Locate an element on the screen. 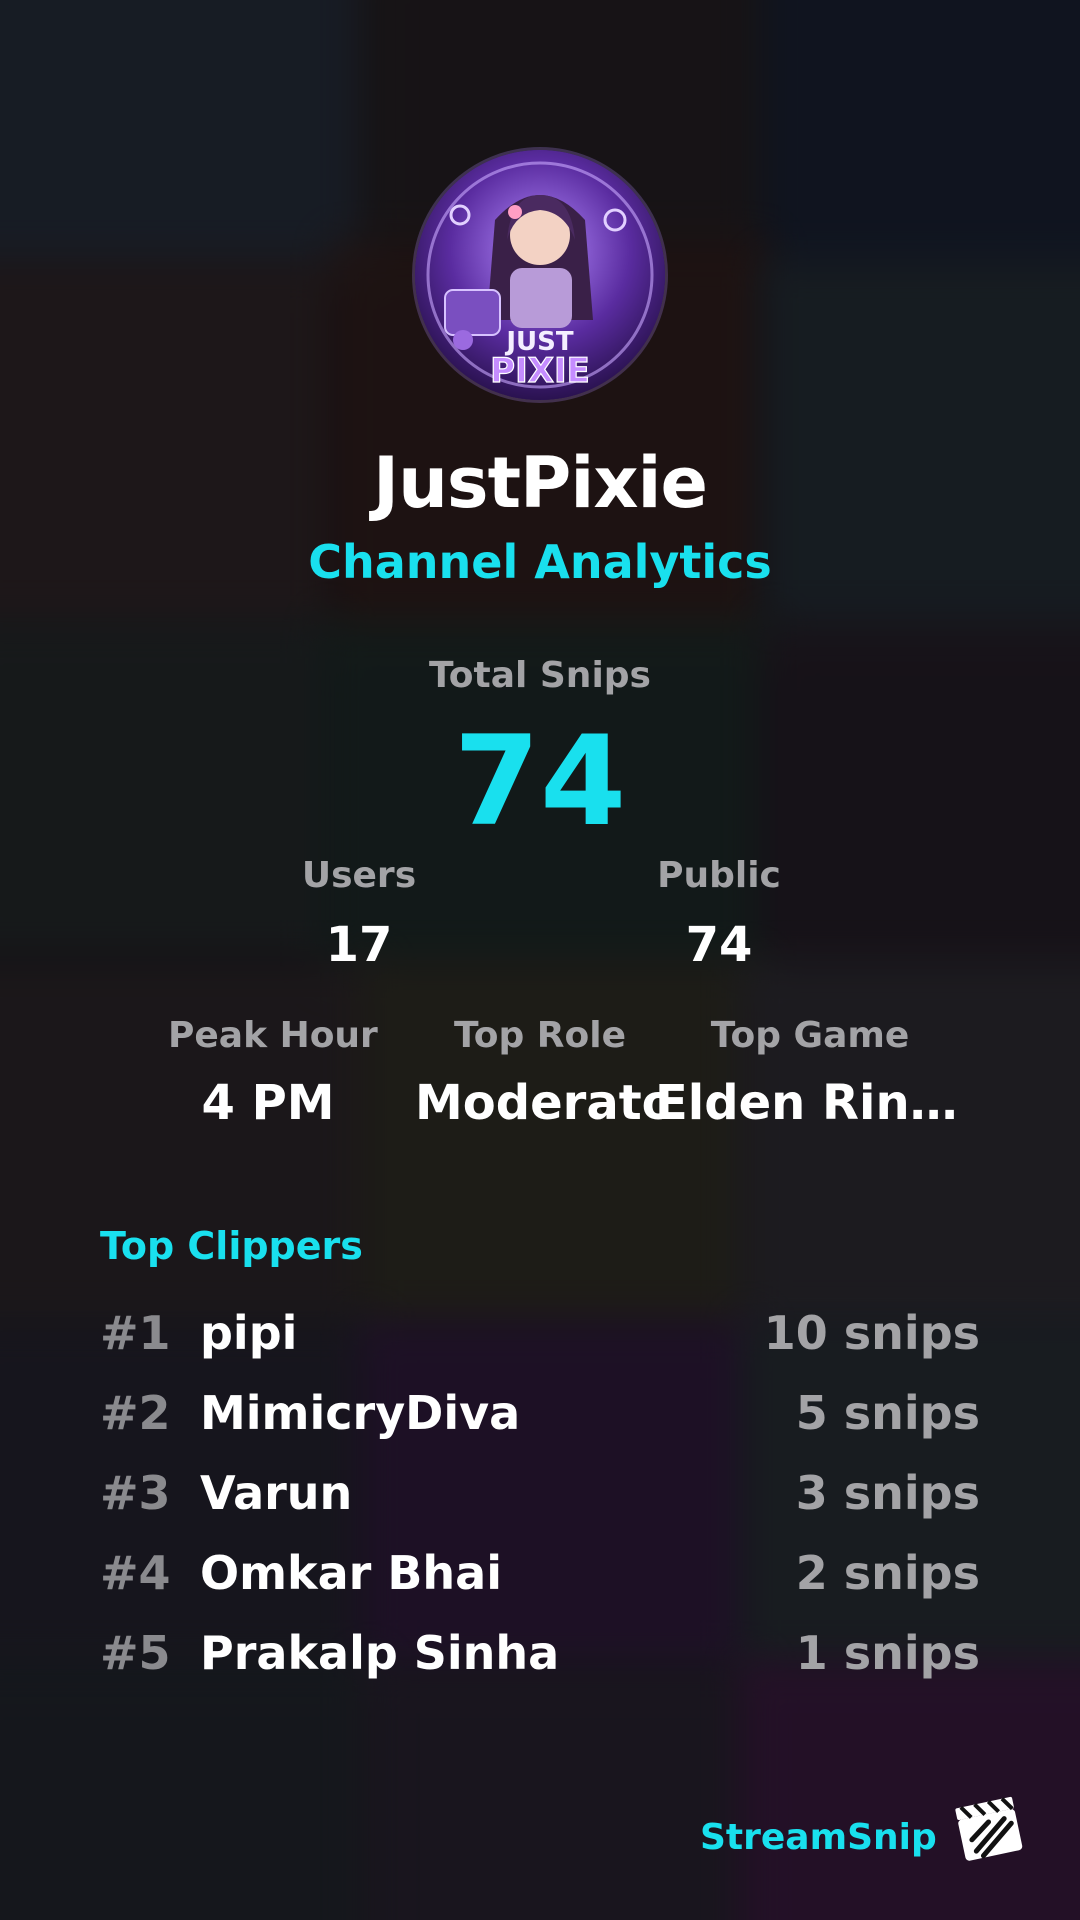 The height and width of the screenshot is (1920, 1080). total-snips-value: 74 is located at coordinates (540, 782).